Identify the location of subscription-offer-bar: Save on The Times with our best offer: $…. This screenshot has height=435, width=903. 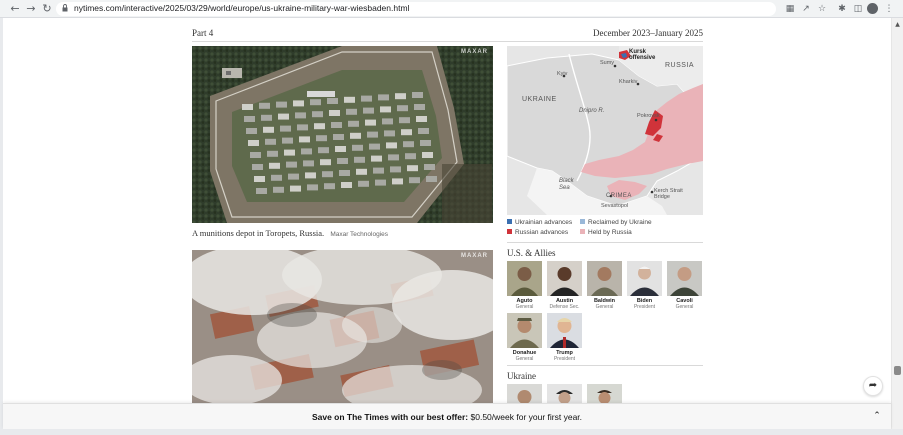
(447, 416).